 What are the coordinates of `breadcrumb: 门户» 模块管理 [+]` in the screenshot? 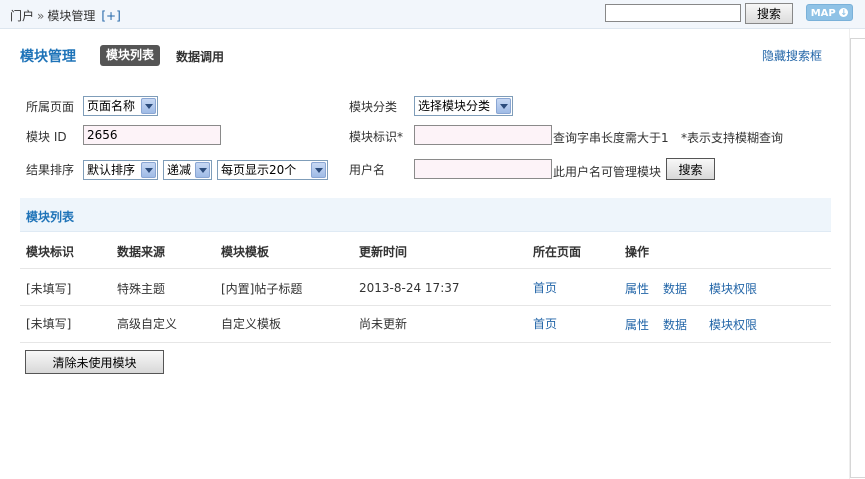 It's located at (65, 15).